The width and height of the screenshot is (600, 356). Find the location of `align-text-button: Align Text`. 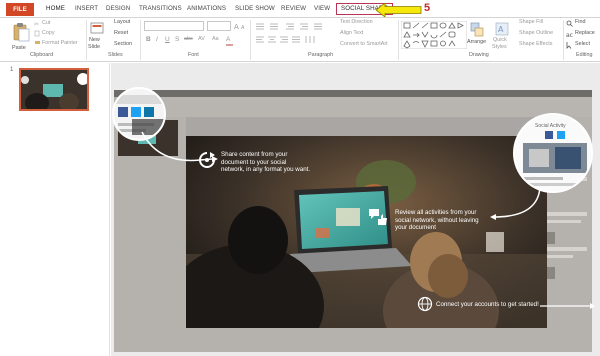

align-text-button: Align Text is located at coordinates (351, 33).